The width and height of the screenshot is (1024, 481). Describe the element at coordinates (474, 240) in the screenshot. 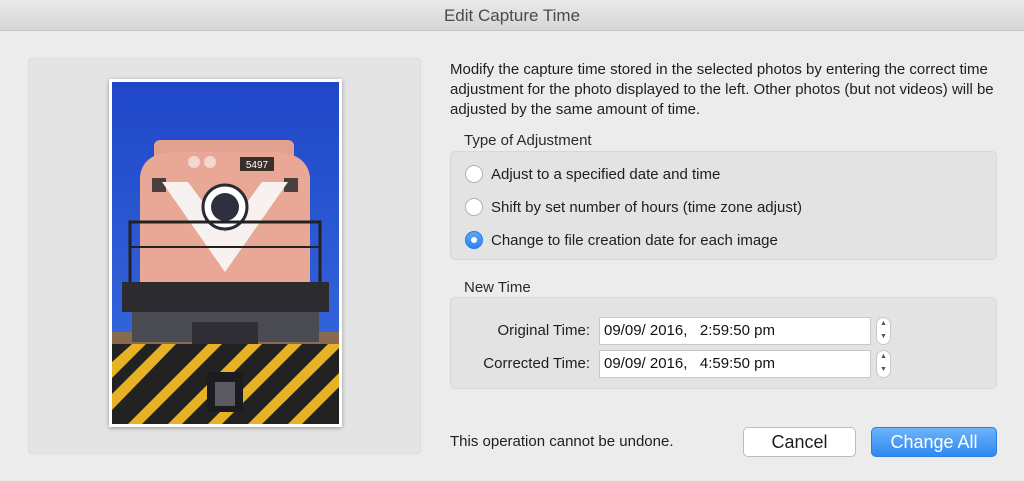

I see `radio-button-selected` at that location.